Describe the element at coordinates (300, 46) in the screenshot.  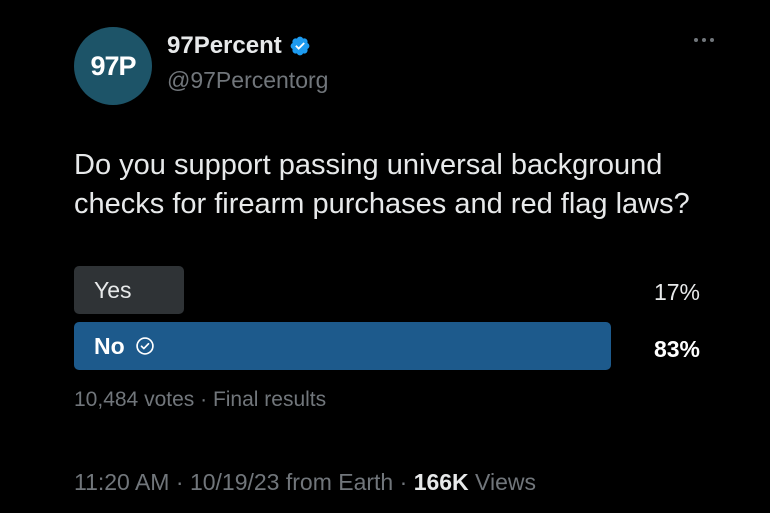
I see `verified-badge-icon` at that location.